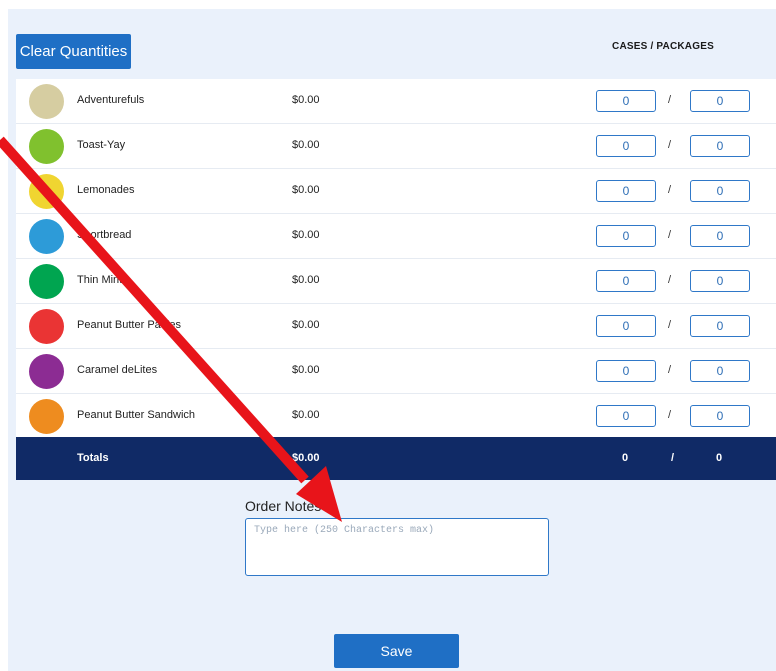  What do you see at coordinates (396, 191) in the screenshot?
I see `product-row: Lemonades $0.00 /` at bounding box center [396, 191].